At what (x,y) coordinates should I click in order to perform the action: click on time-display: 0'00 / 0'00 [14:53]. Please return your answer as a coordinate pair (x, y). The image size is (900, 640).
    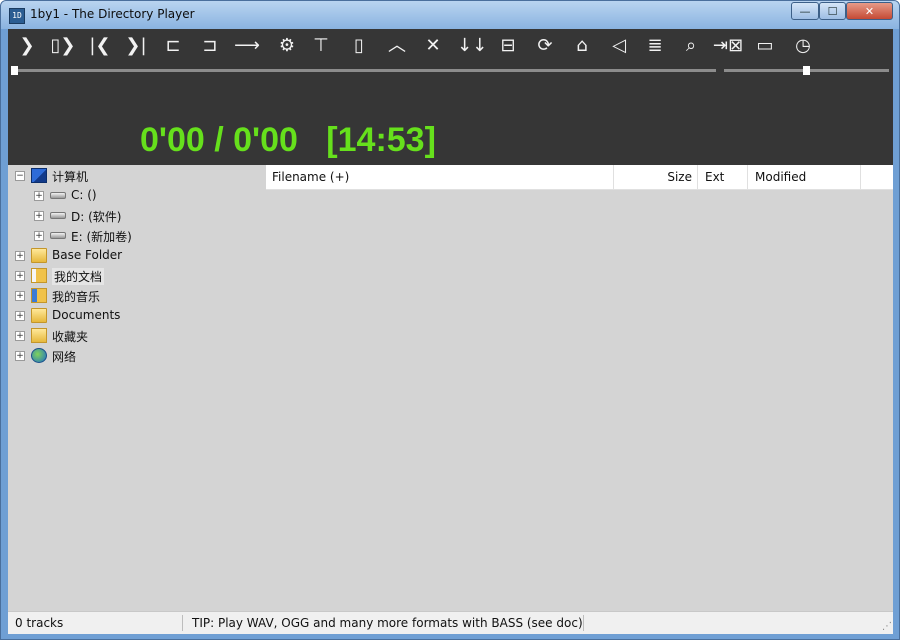
    Looking at the image, I should click on (288, 140).